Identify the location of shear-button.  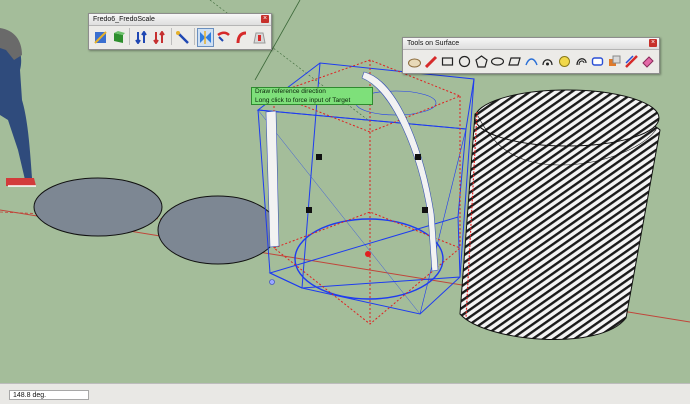
(141, 37).